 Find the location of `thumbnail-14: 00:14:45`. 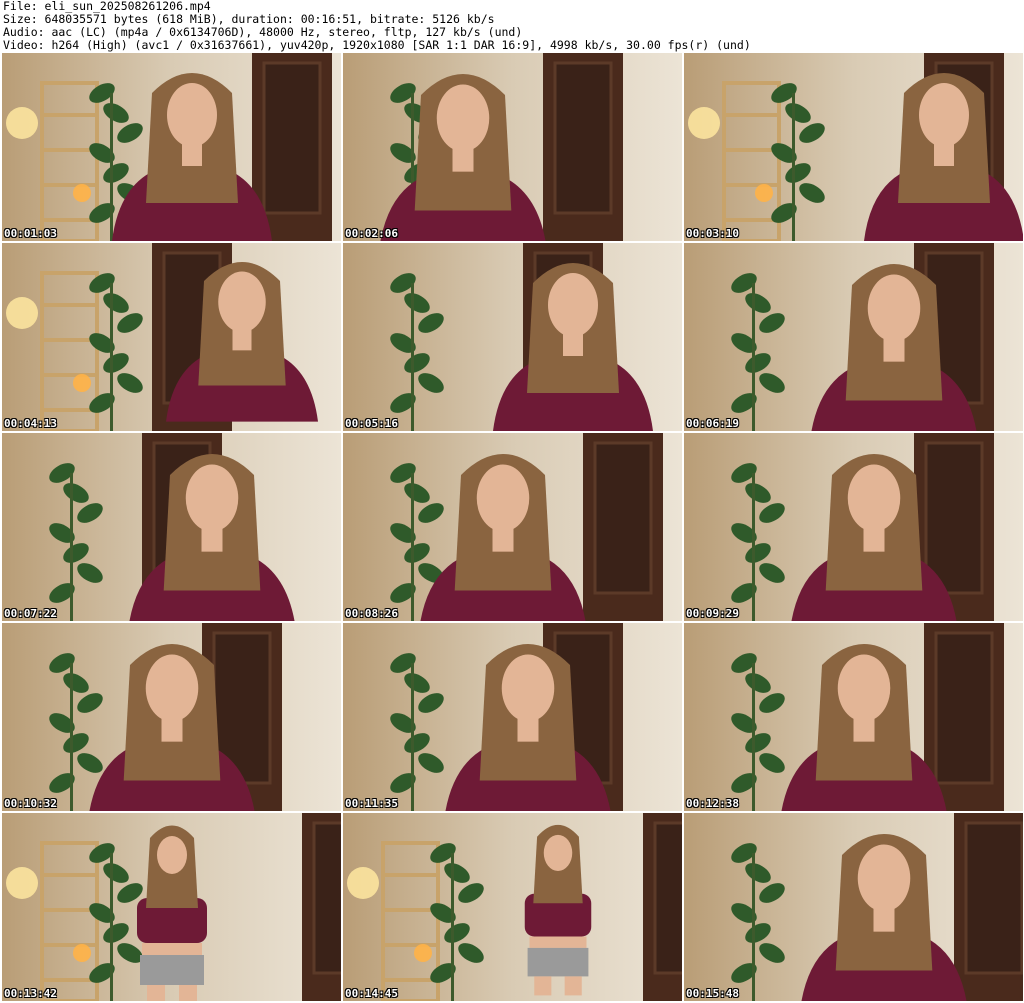

thumbnail-14: 00:14:45 is located at coordinates (512, 907).